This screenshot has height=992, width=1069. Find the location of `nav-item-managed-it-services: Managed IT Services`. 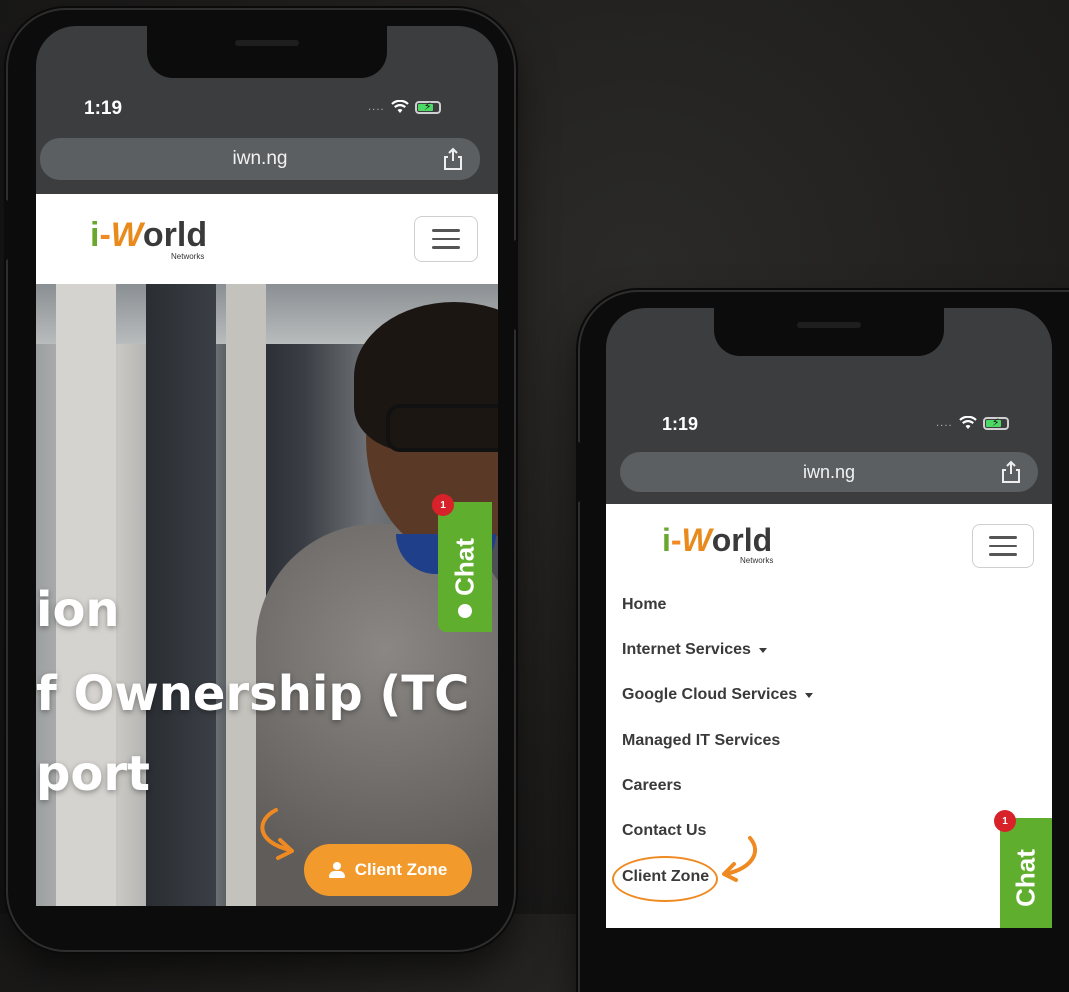

nav-item-managed-it-services: Managed IT Services is located at coordinates (701, 741).